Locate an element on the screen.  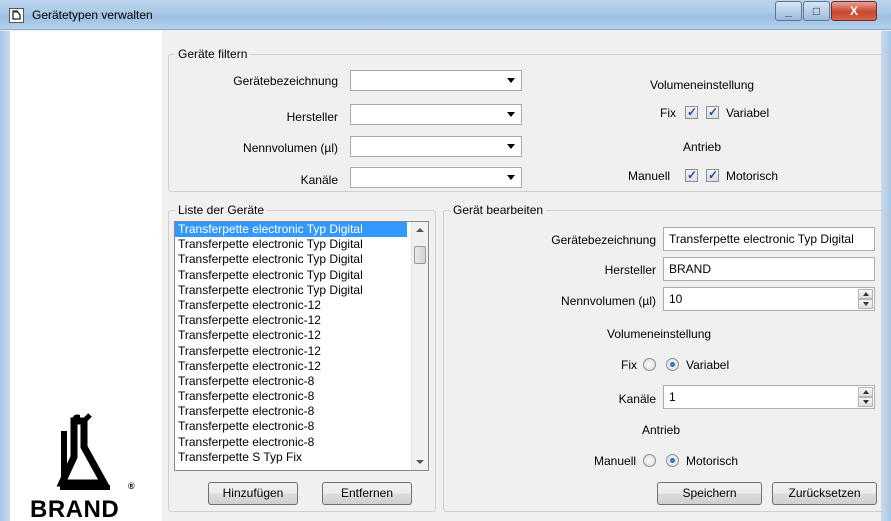
list-scrollbar is located at coordinates (419, 346).